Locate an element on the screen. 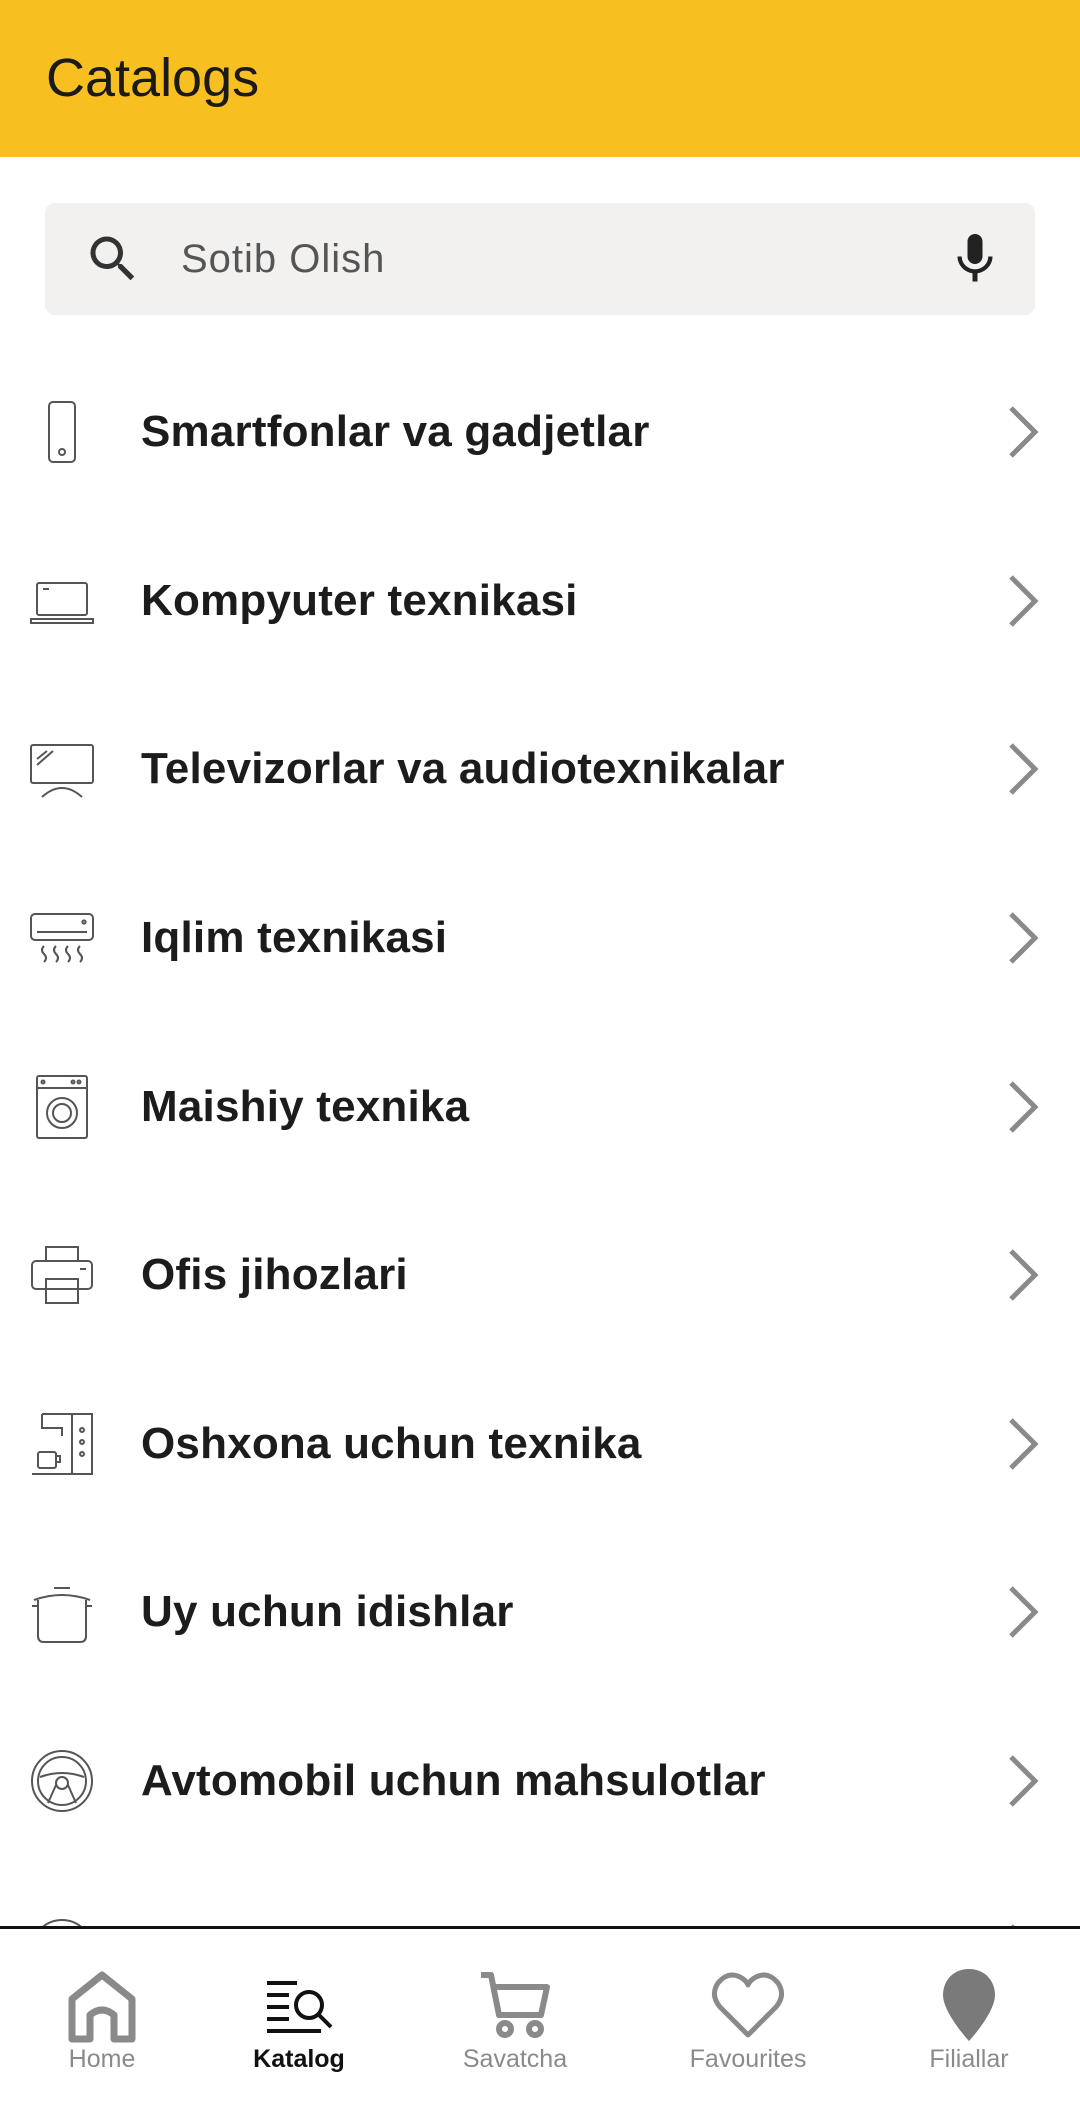  category-row-maishiy: Maishiy texnika is located at coordinates (540, 1106).